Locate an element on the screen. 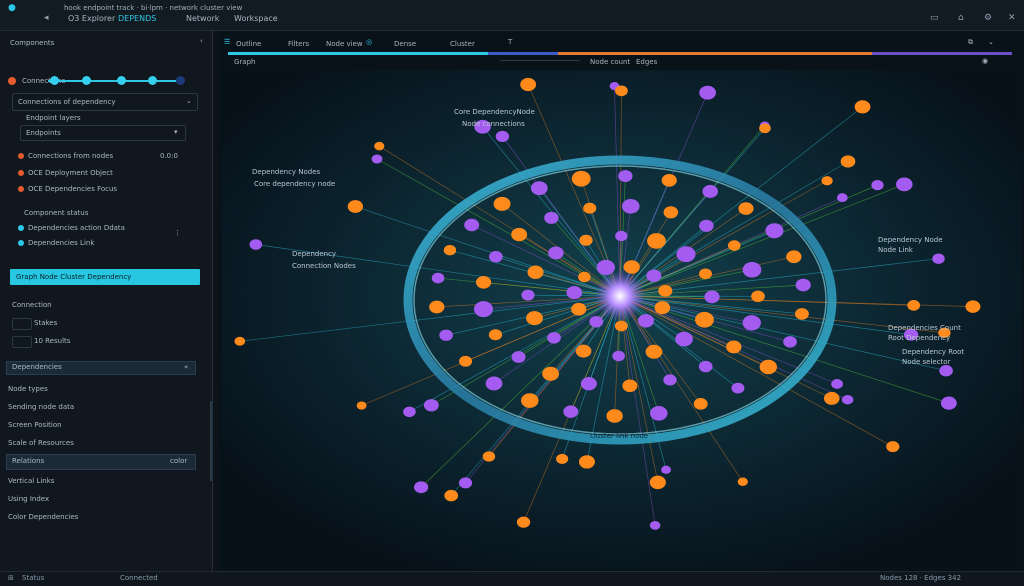  list-item: Node types is located at coordinates (28, 389).